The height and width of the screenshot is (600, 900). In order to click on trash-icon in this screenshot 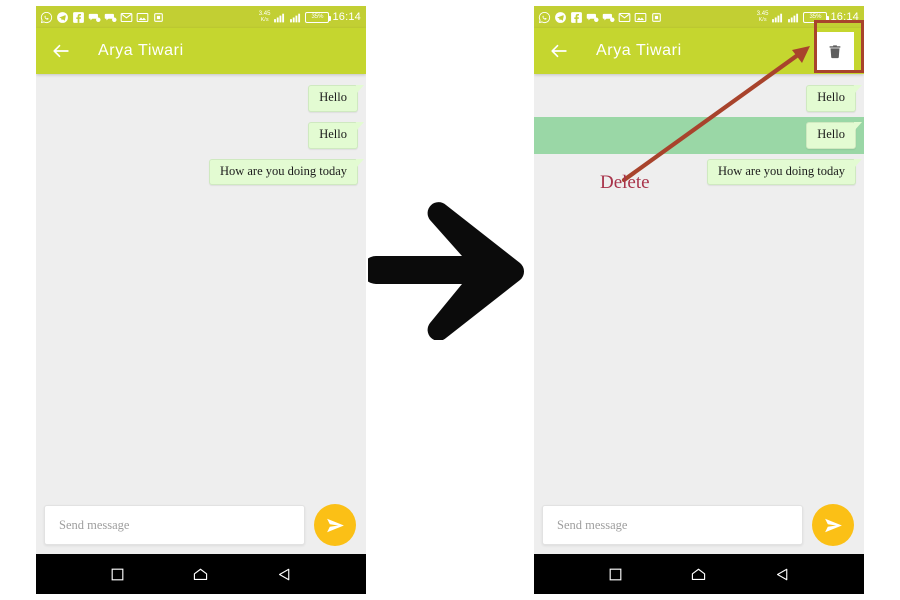, I will do `click(835, 51)`.